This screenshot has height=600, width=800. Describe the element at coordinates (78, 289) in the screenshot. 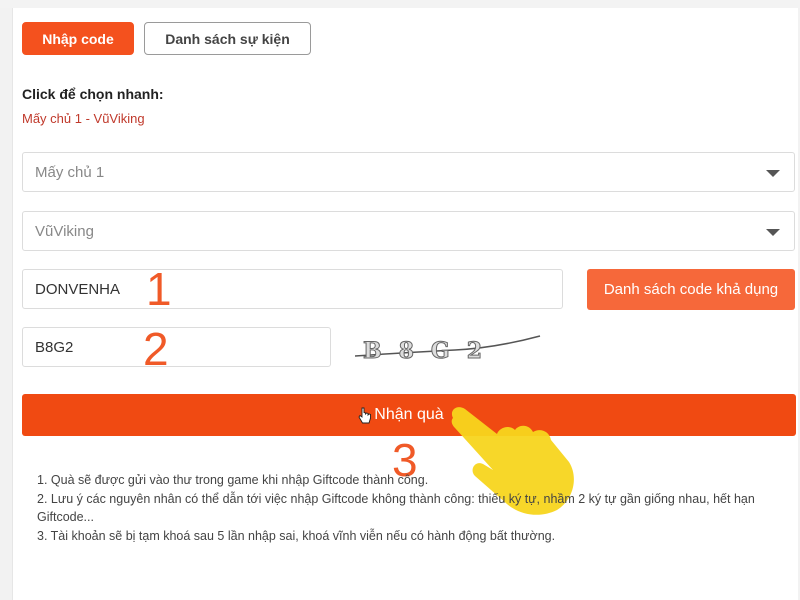

I see `giftcode-input-value: DONVENHA` at that location.